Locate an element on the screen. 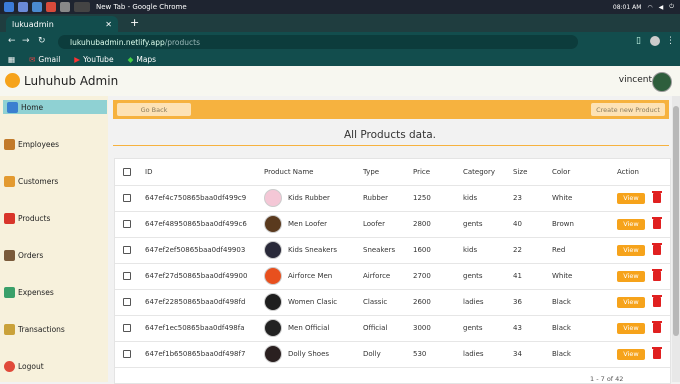 The width and height of the screenshot is (680, 384). go-back-button: Go Back is located at coordinates (154, 109).